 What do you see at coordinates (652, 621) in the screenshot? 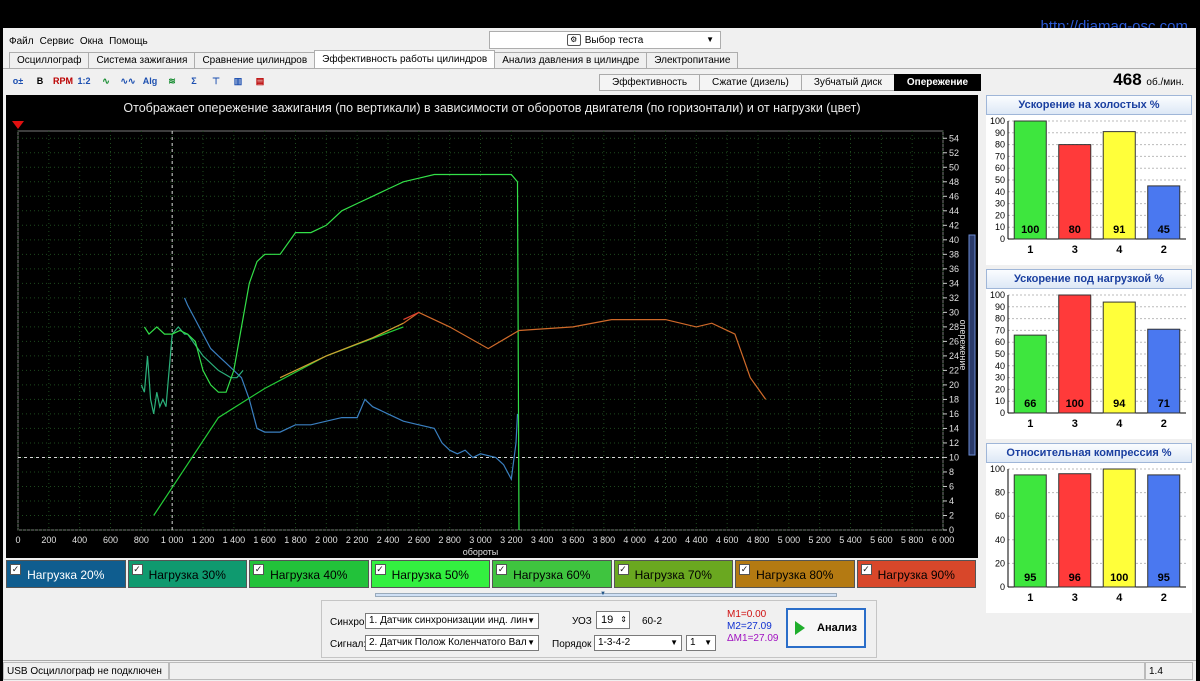
I see `teeth-label: 60-2` at bounding box center [652, 621].